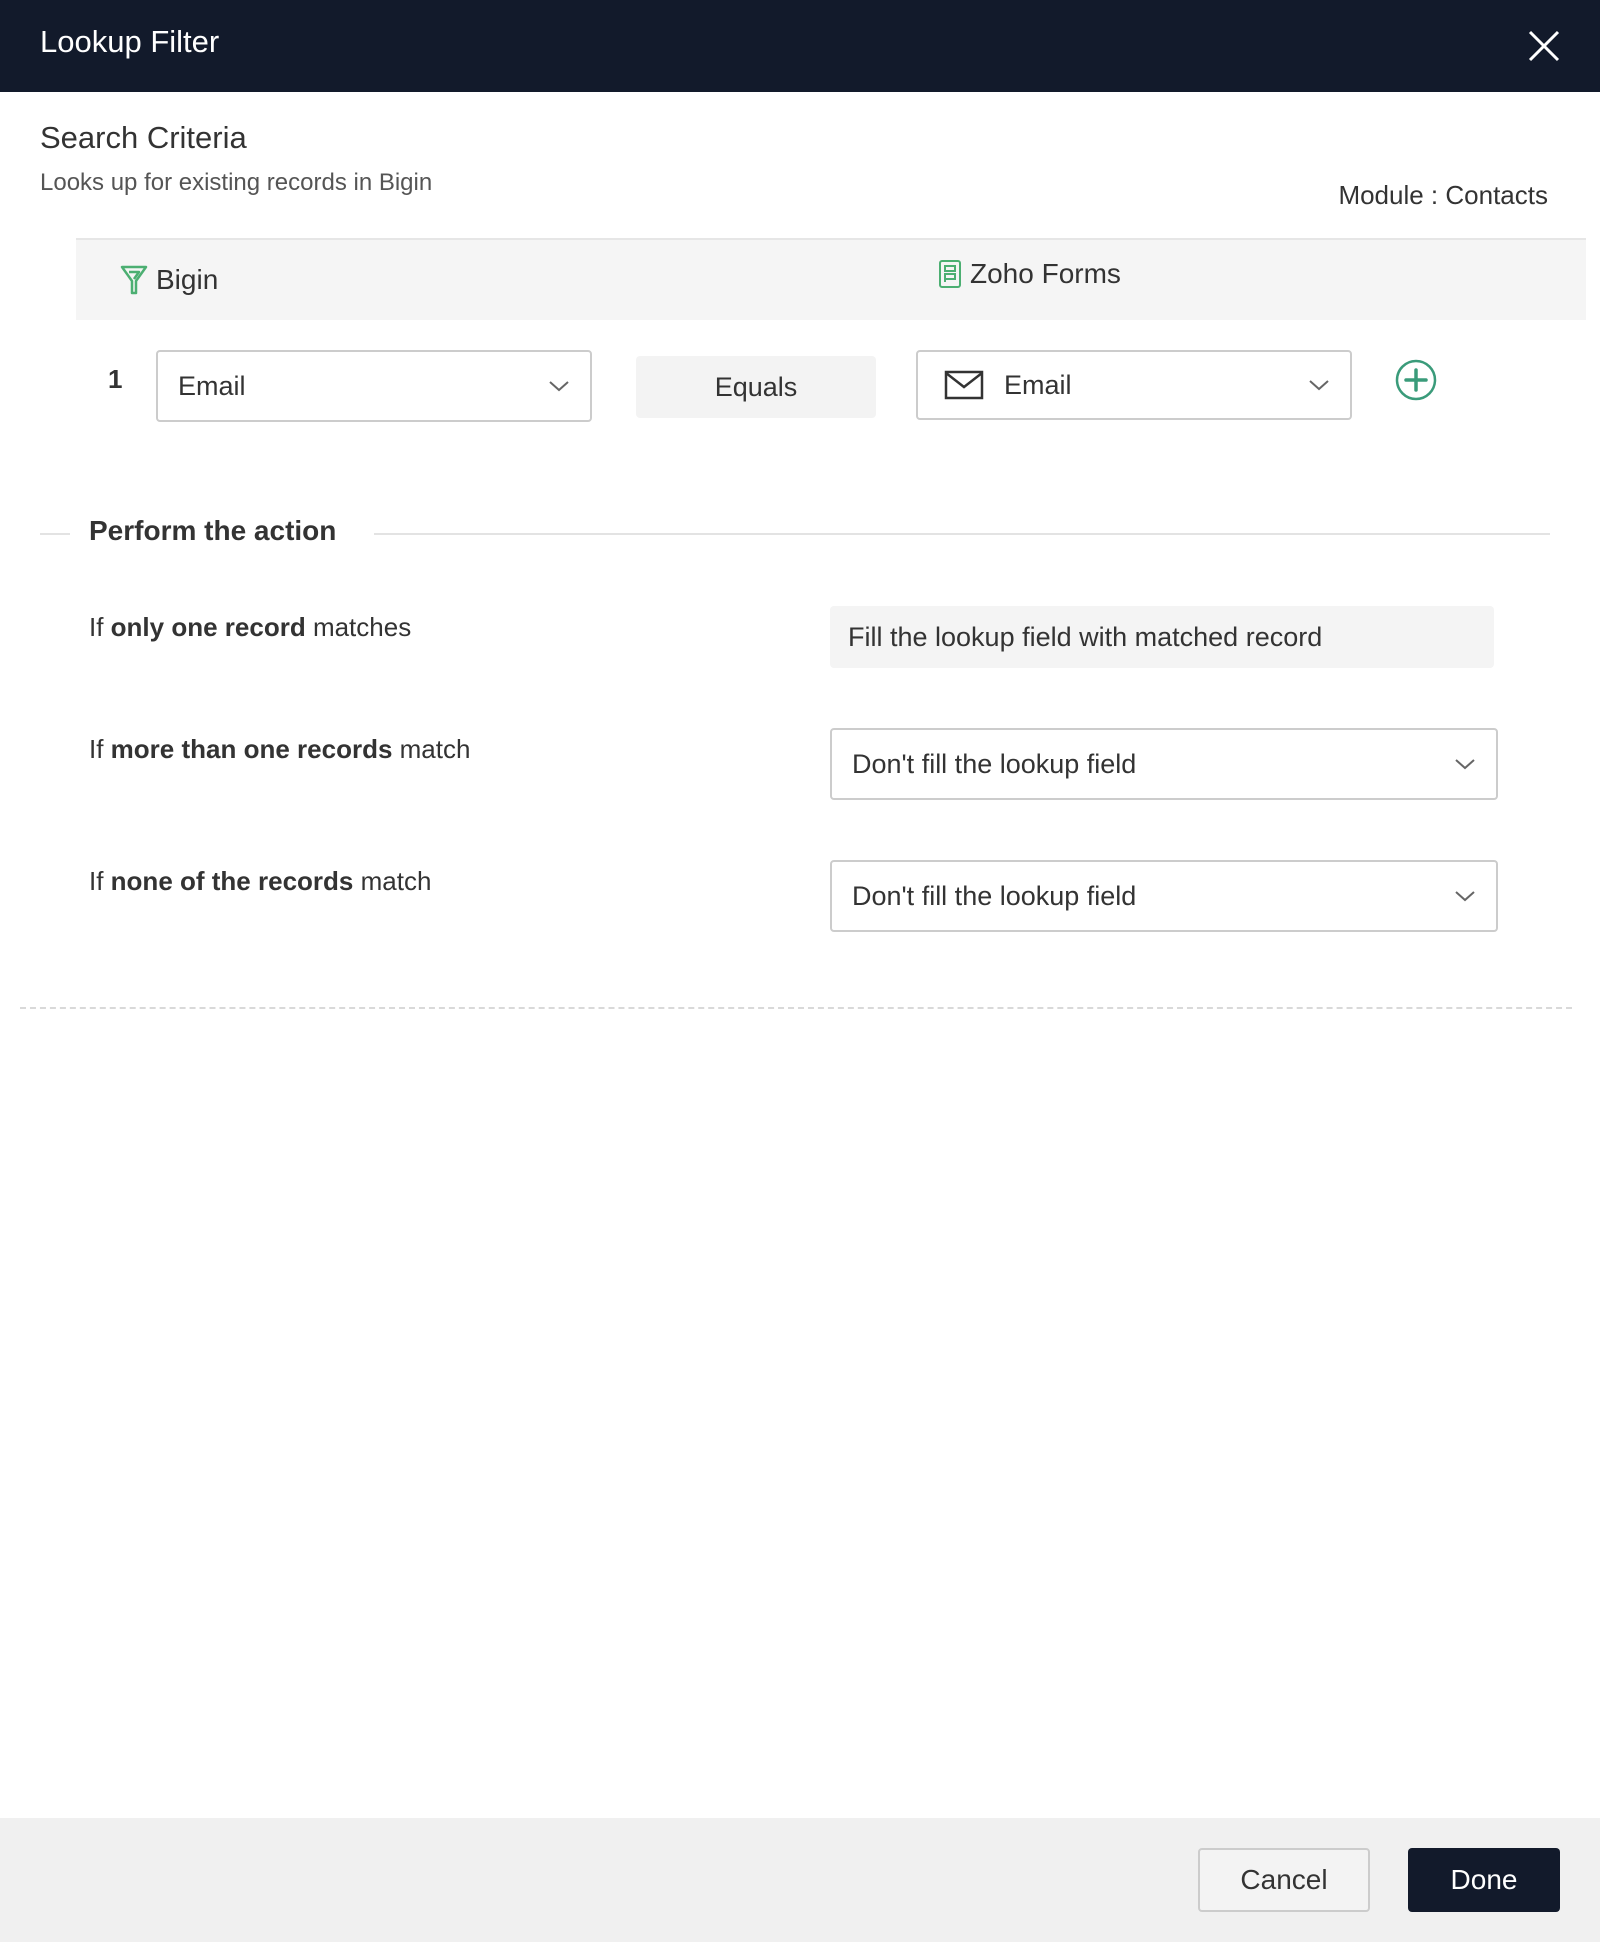  Describe the element at coordinates (1164, 896) in the screenshot. I see `no-match-action-select: Don't fill the lookup field` at that location.